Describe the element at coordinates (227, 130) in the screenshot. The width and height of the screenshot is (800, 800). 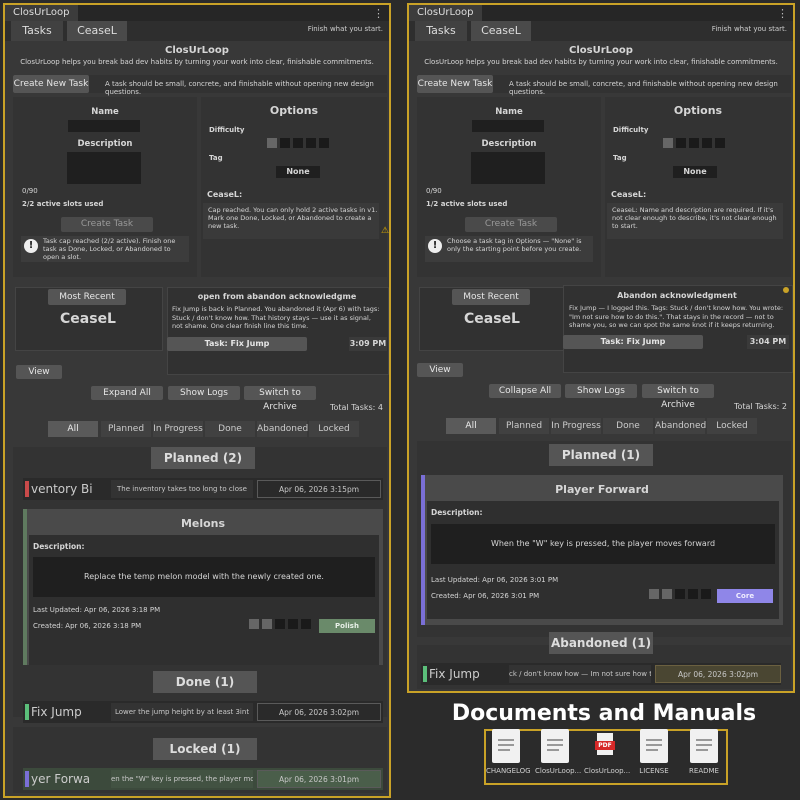
I see `difficulty-label: Difficulty` at that location.